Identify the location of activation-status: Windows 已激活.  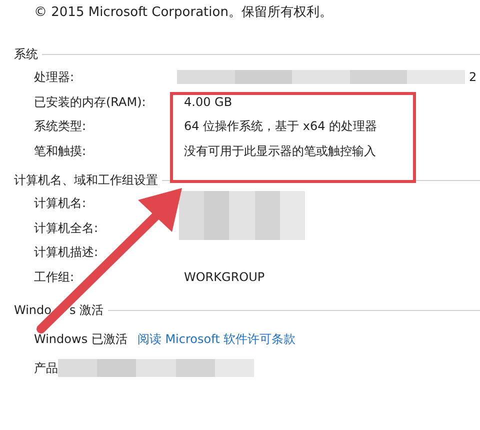
(81, 339).